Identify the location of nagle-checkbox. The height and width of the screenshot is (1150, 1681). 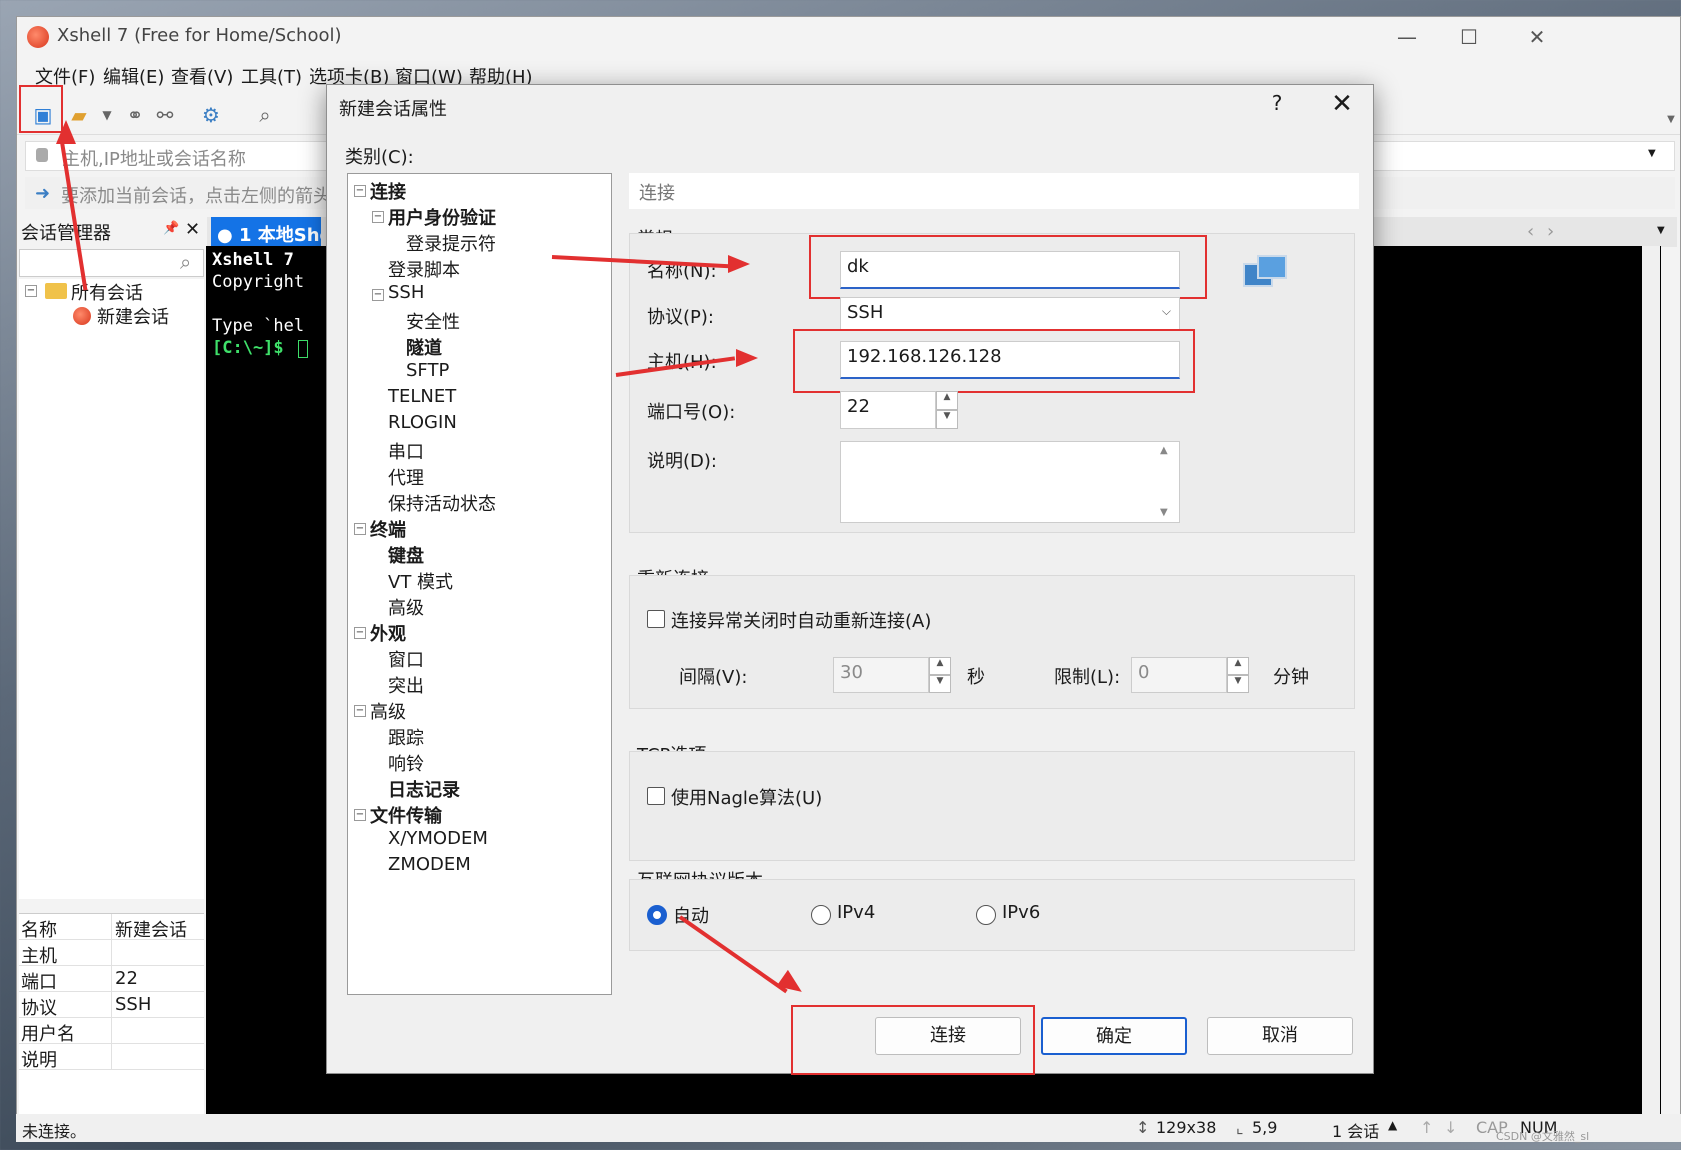
(656, 796).